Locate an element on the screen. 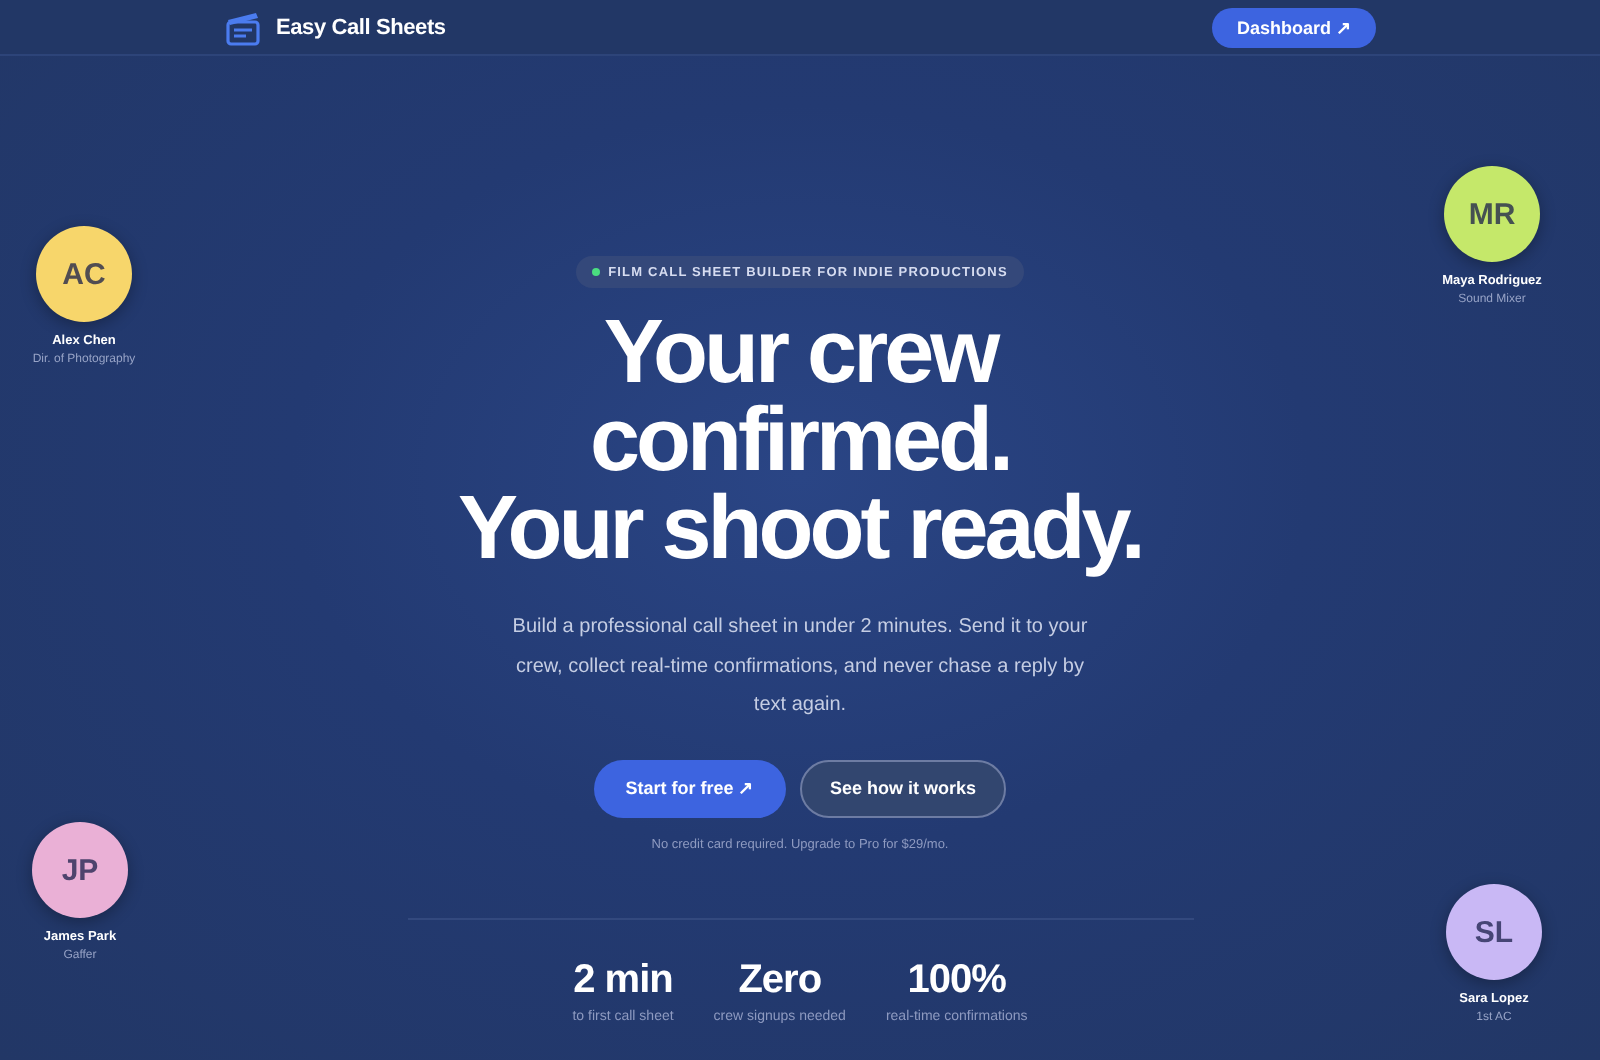 The height and width of the screenshot is (1060, 1600). headline: Your crew confirmed. Your shoot ready. is located at coordinates (800, 440).